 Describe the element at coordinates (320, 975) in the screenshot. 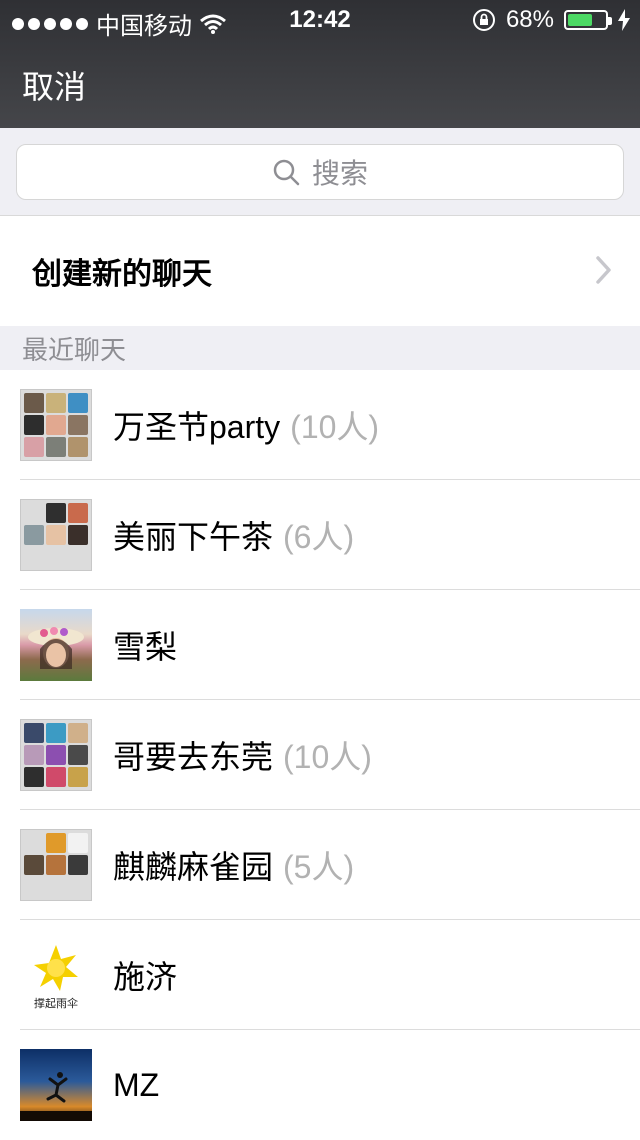

I see `chat-row: 撑起雨伞 施济` at that location.